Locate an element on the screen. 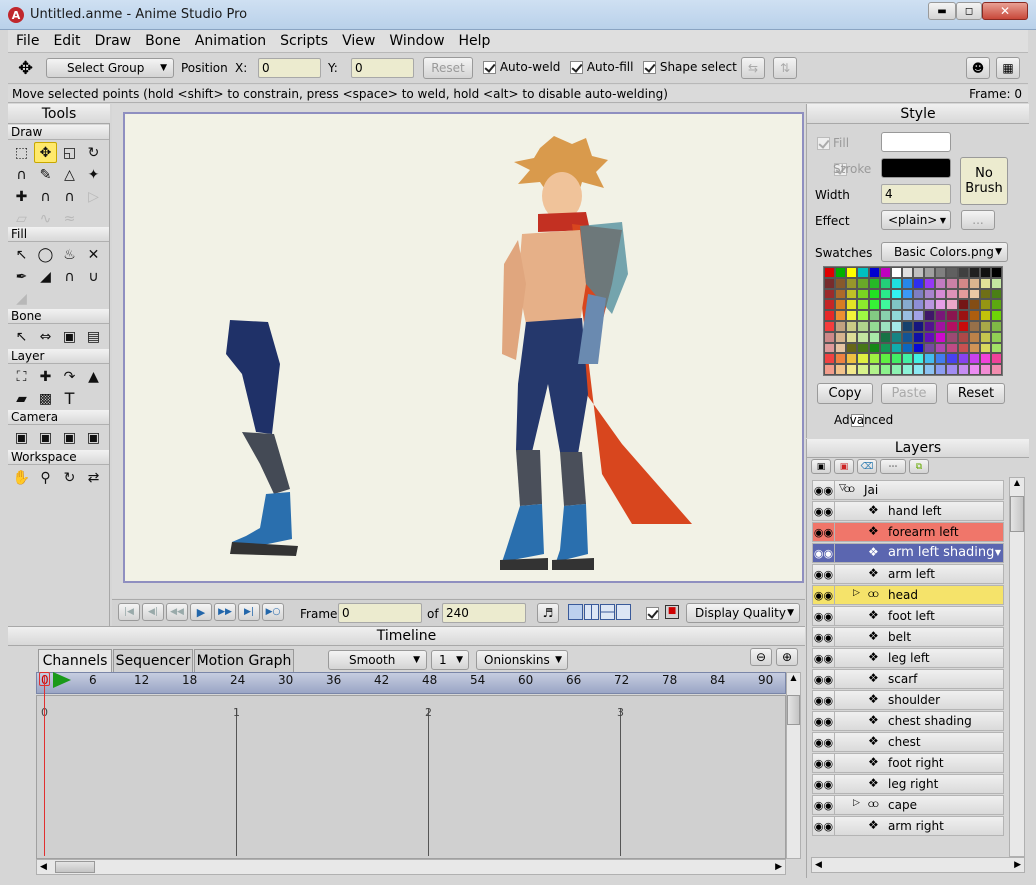 Image resolution: width=1036 pixels, height=885 pixels. scroll-thumb is located at coordinates (793, 710).